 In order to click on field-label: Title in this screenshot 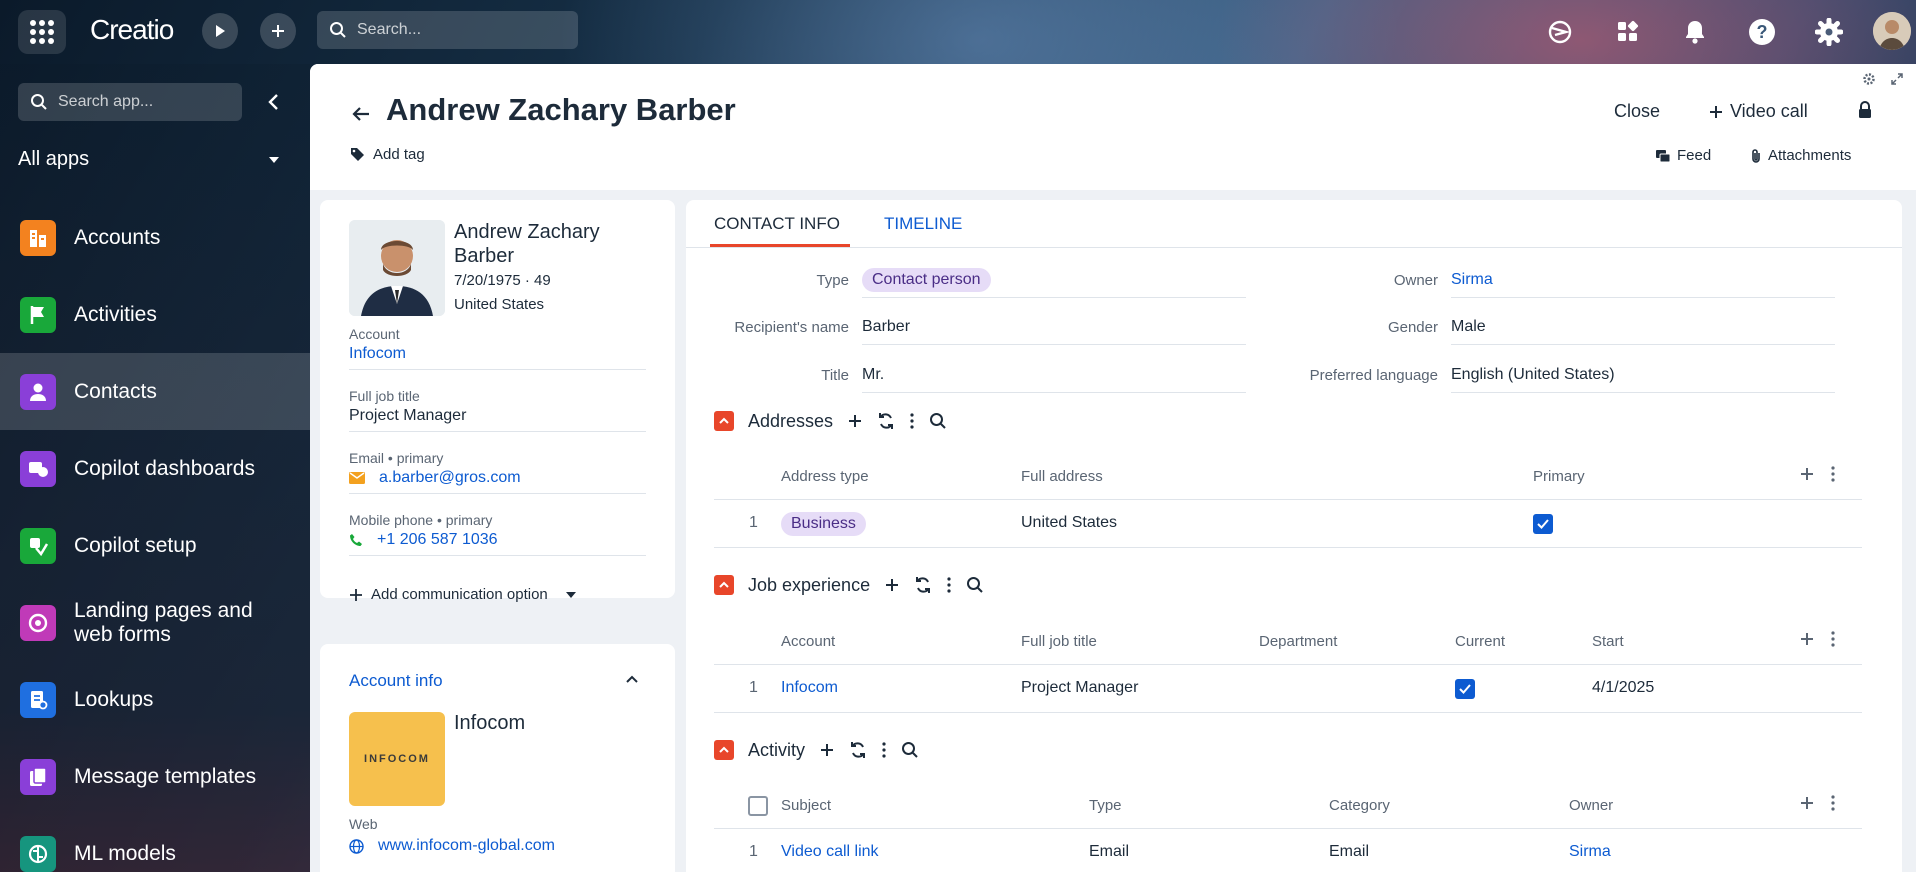, I will do `click(835, 375)`.